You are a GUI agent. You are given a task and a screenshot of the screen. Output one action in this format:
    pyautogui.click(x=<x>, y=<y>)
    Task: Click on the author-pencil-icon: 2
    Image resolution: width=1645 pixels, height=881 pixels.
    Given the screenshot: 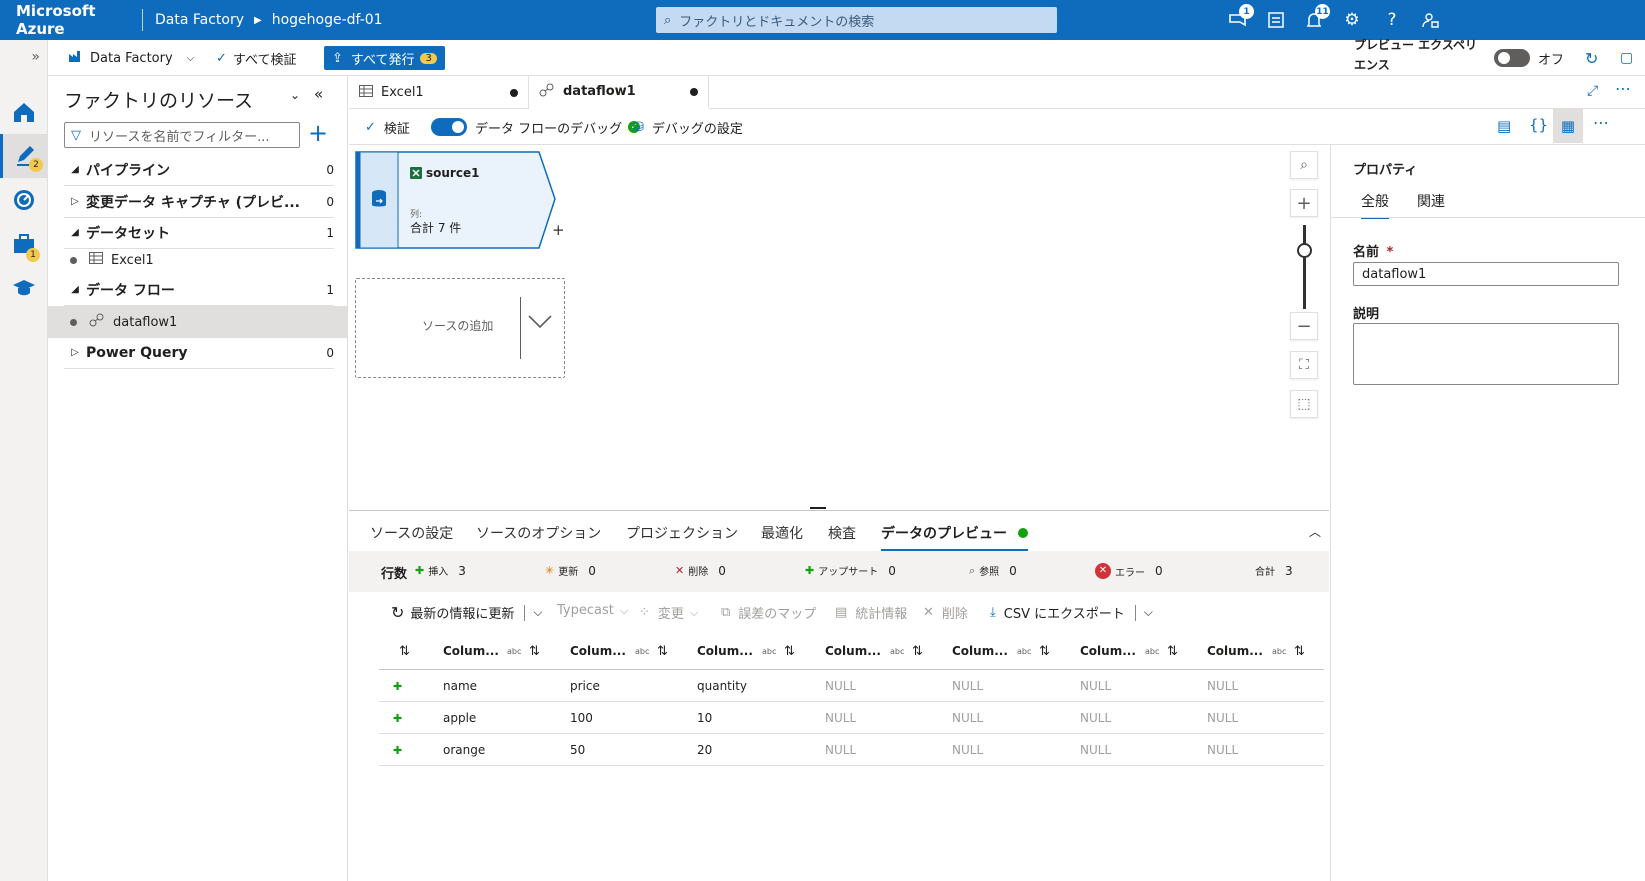 What is the action you would take?
    pyautogui.click(x=24, y=156)
    